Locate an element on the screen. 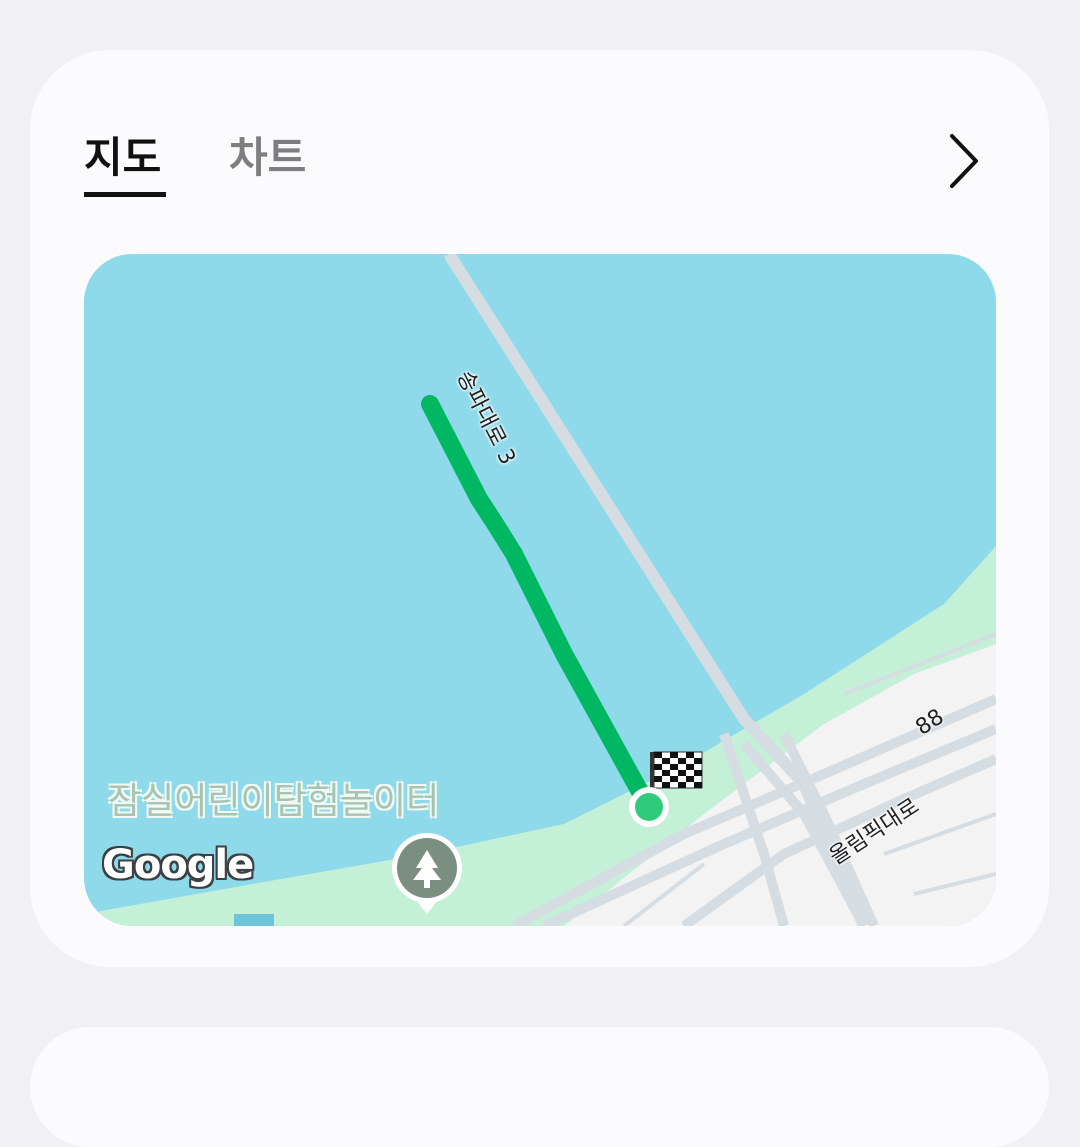 This screenshot has height=1147, width=1080. activity-route is located at coordinates (537, 601).